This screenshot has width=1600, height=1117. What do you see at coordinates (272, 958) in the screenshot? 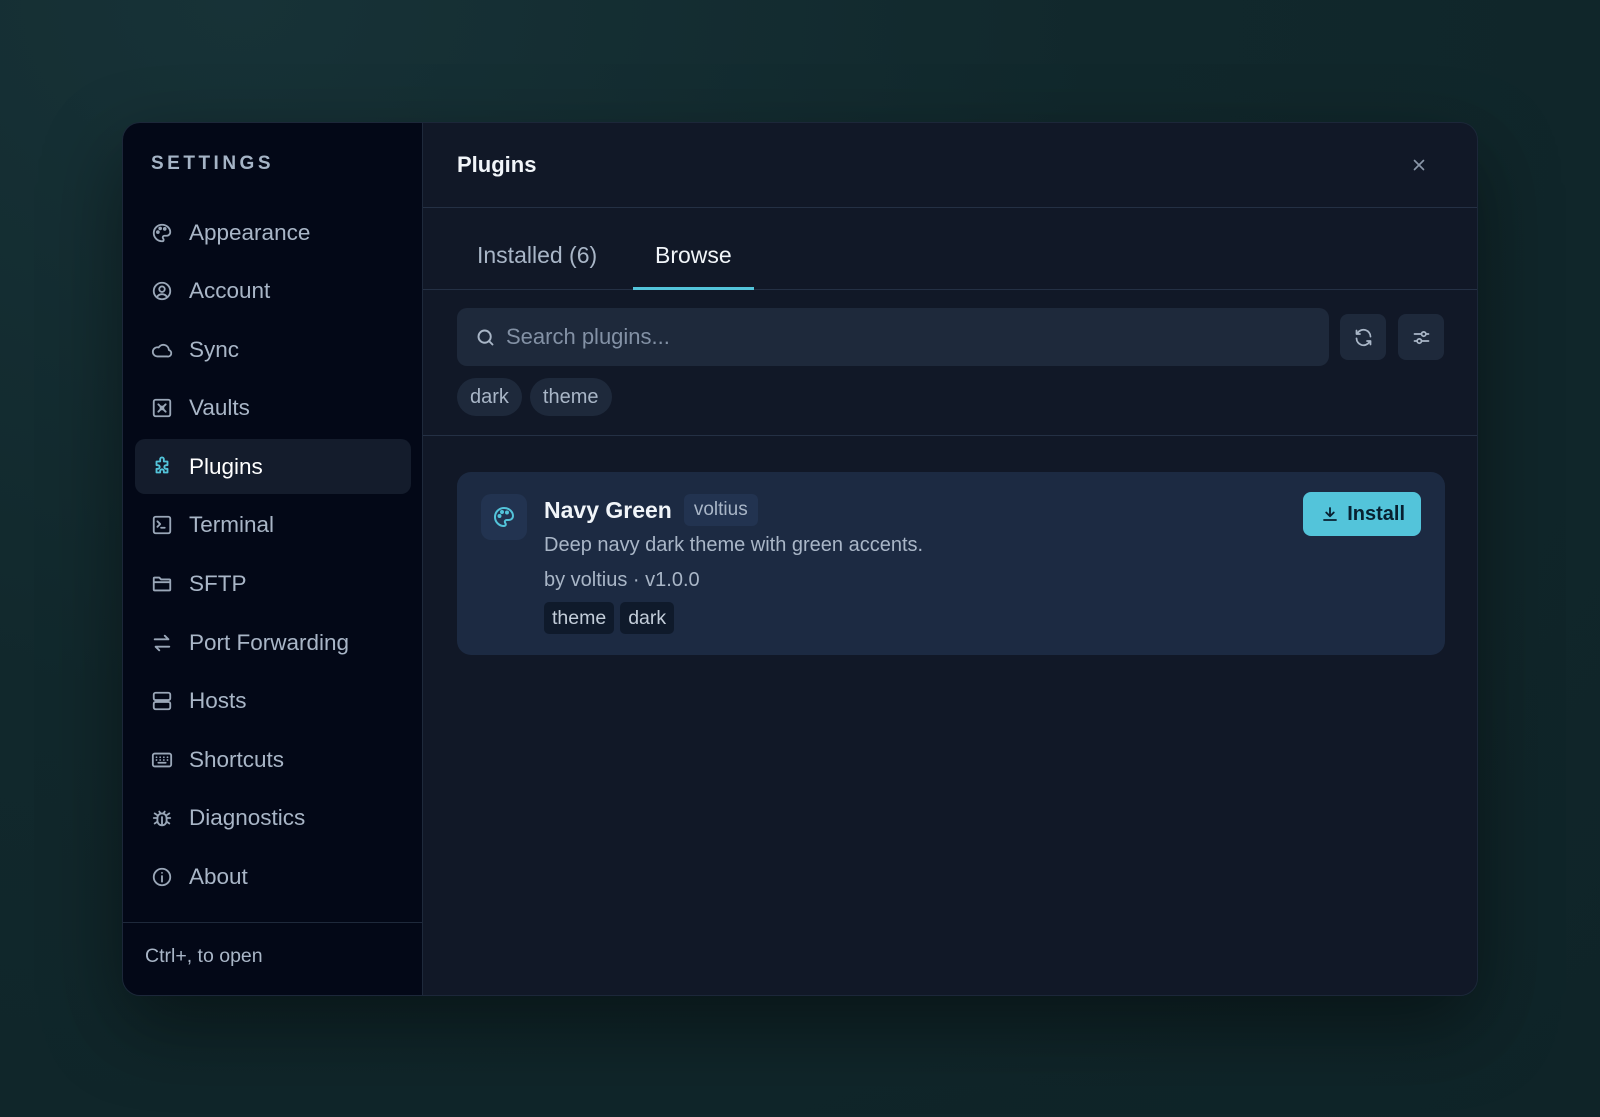
I see `shortcut-hint: Ctrl+, to open` at bounding box center [272, 958].